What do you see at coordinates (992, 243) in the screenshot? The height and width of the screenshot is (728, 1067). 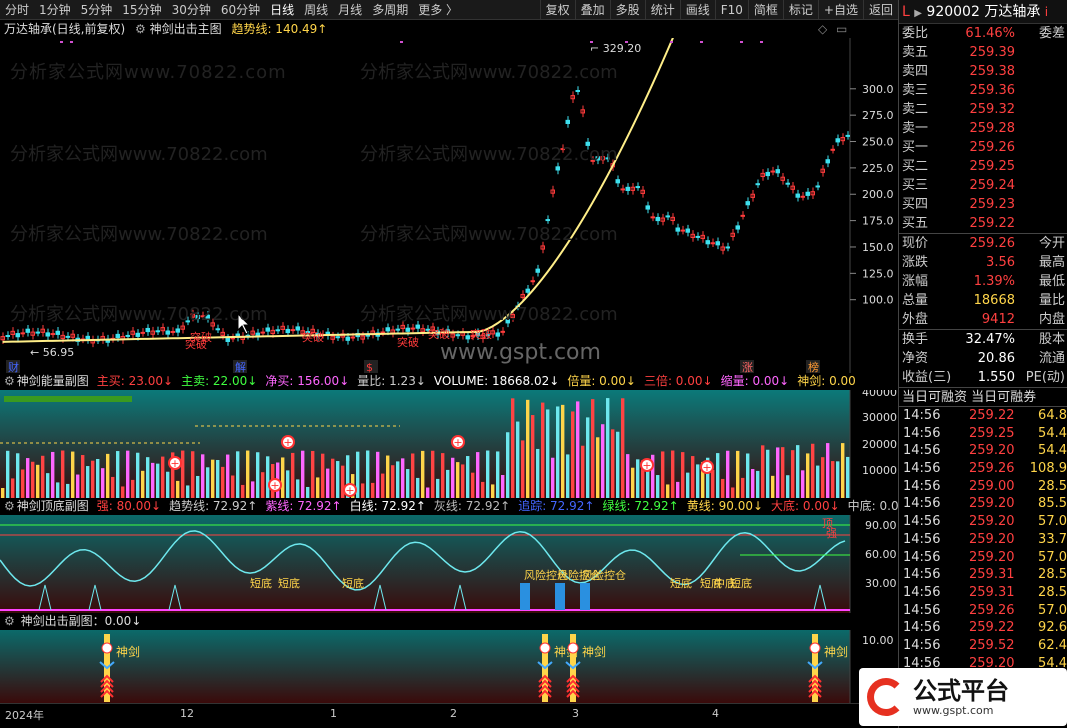 I see `quote-value: 259.26` at bounding box center [992, 243].